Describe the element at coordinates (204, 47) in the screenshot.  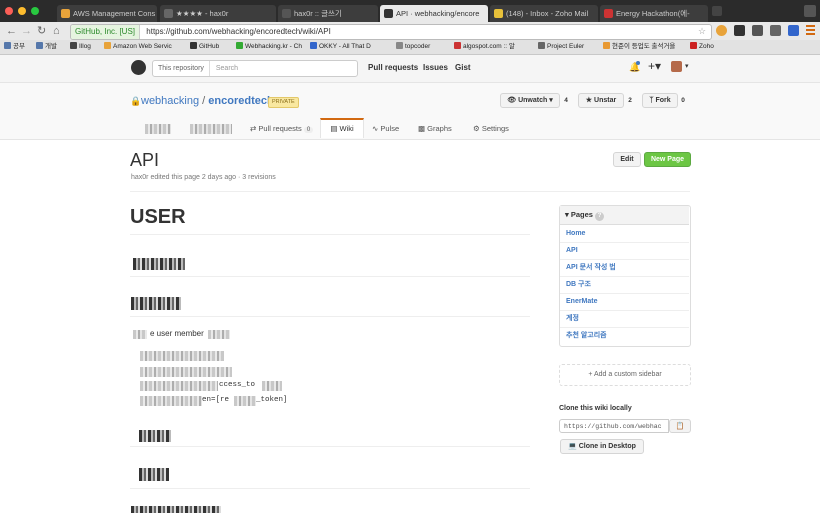
I see `bookmark-item: GitHub` at that location.